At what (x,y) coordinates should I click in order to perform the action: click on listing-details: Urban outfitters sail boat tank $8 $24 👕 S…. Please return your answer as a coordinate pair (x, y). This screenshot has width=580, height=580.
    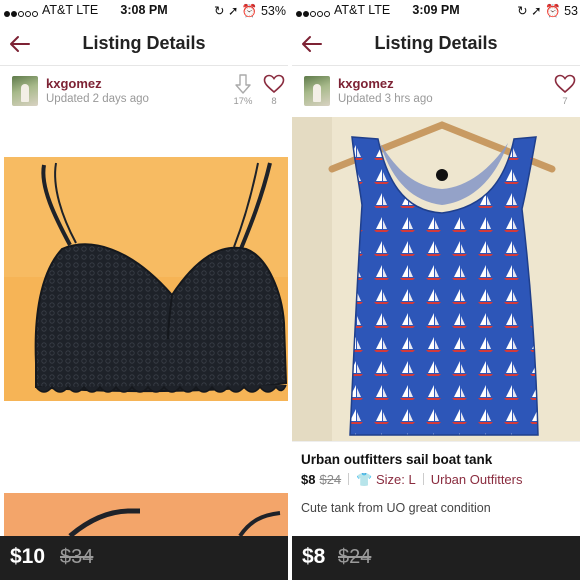
    Looking at the image, I should click on (436, 489).